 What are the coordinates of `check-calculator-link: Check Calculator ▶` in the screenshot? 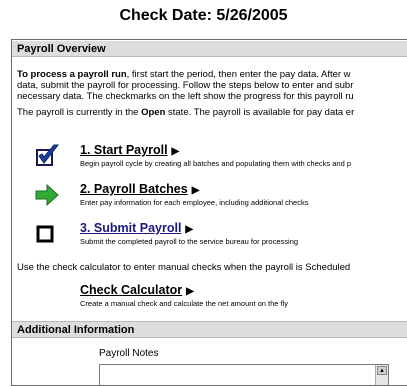 It's located at (137, 290).